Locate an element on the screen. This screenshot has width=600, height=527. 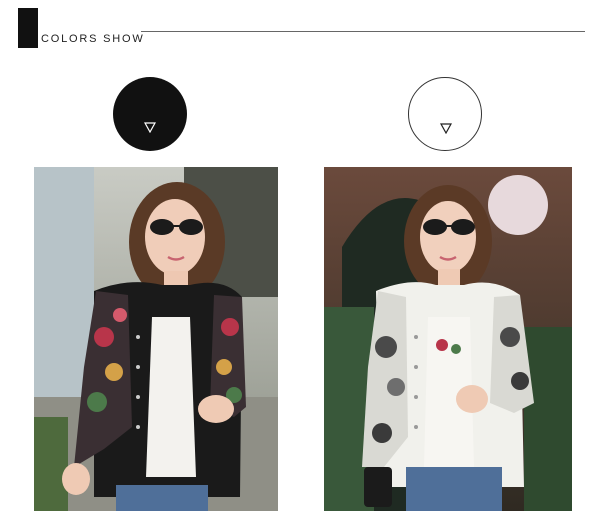
section-title: COLORS SHOW is located at coordinates (93, 39).